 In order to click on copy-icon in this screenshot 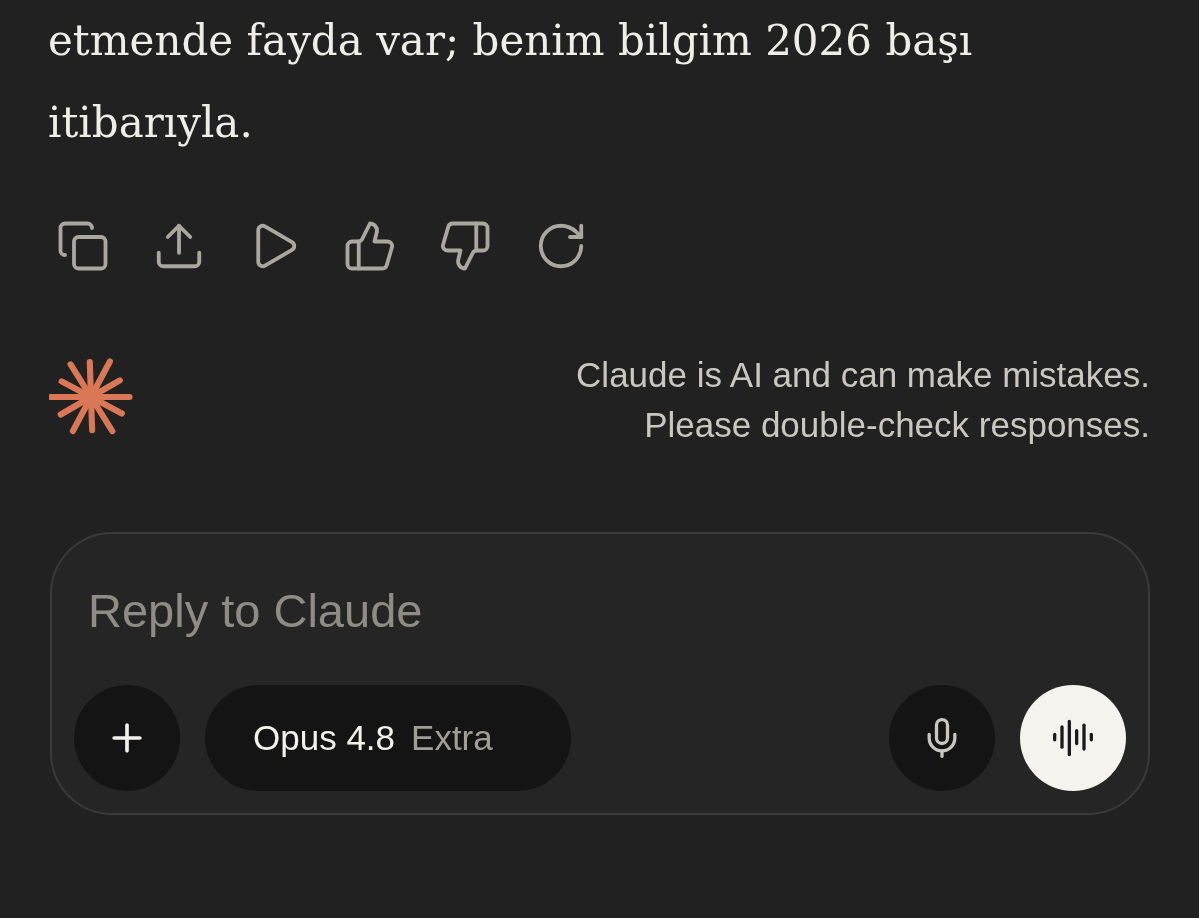, I will do `click(83, 246)`.